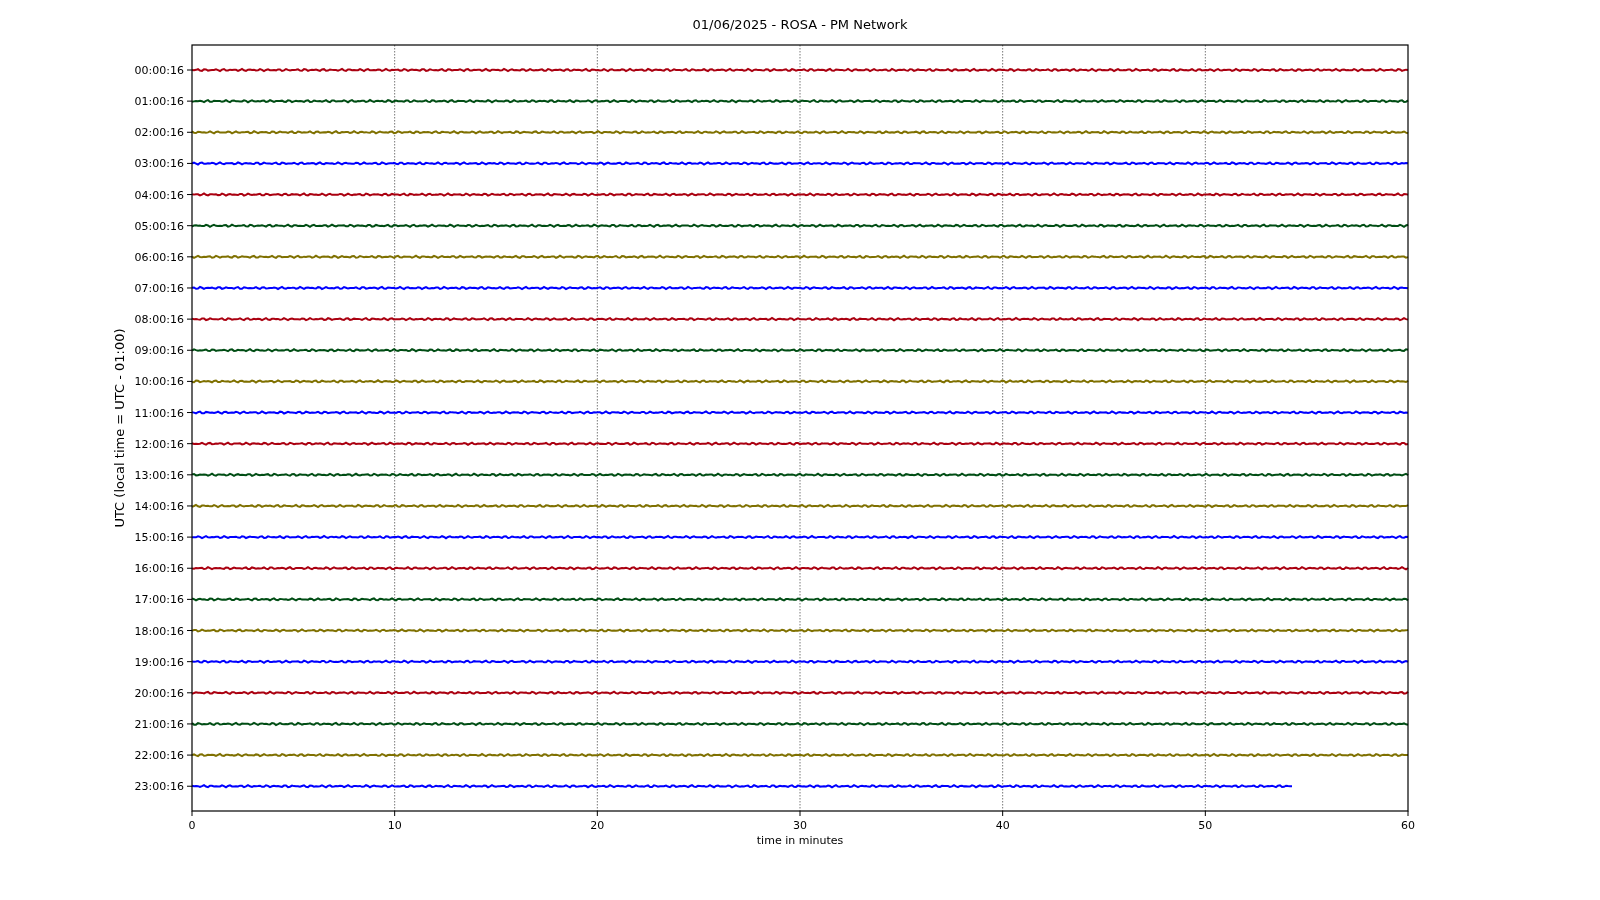 The height and width of the screenshot is (900, 1600). Describe the element at coordinates (159, 226) in the screenshot. I see `y-tick-label: 05:00:16` at that location.